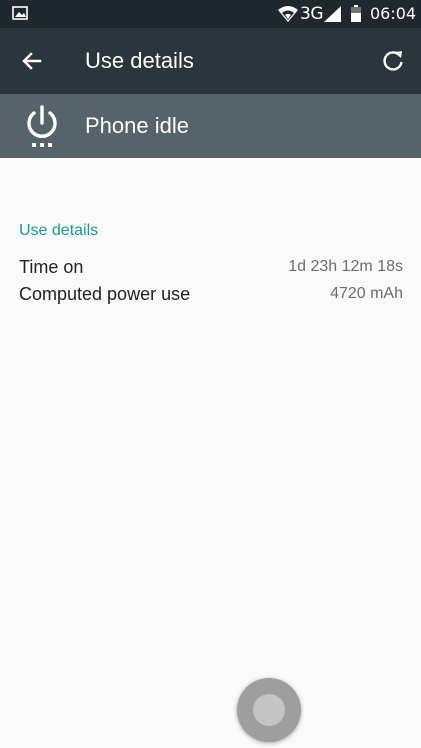 This screenshot has width=421, height=748. Describe the element at coordinates (356, 13) in the screenshot. I see `battery-icon` at that location.